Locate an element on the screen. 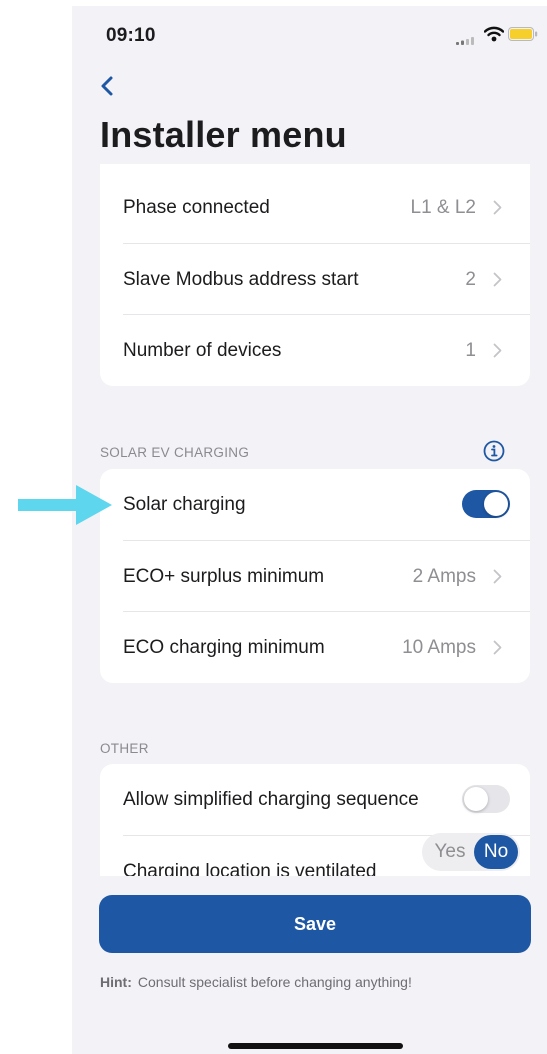 Image resolution: width=547 pixels, height=1054 pixels. settings-row-simplified-sequence: Allow simplified charging sequence is located at coordinates (315, 799).